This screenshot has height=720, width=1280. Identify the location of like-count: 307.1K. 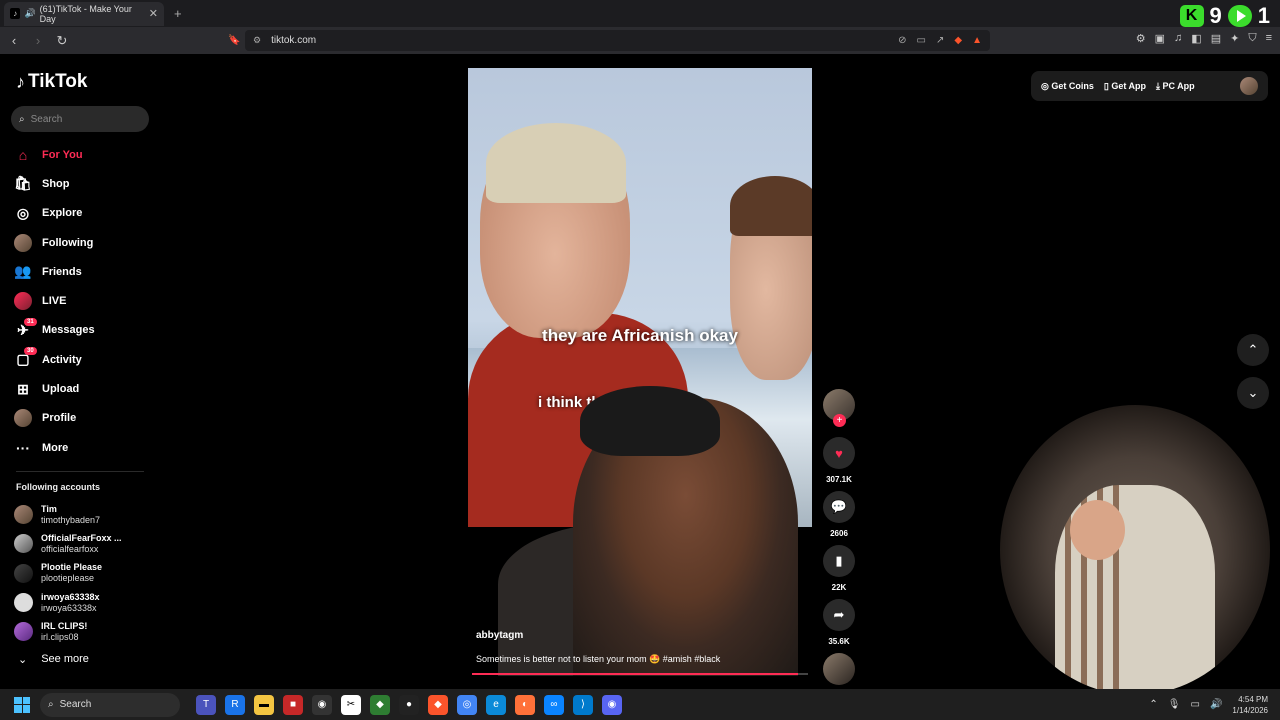
(839, 479).